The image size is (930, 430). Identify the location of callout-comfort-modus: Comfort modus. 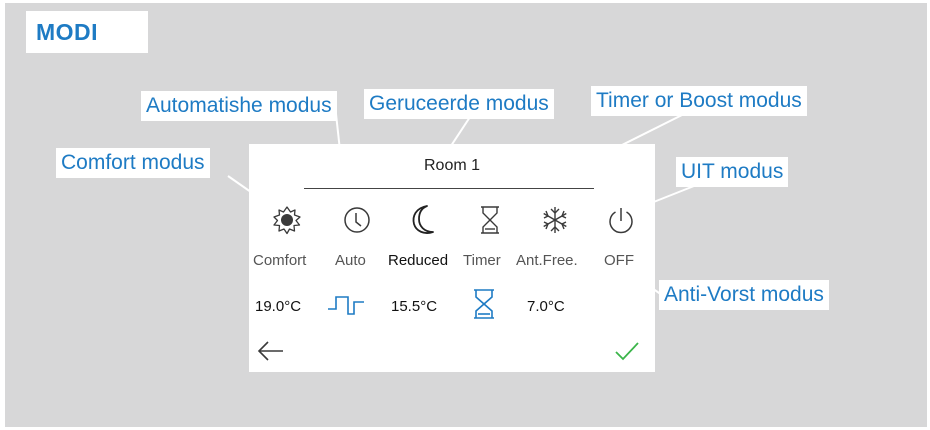
(133, 163).